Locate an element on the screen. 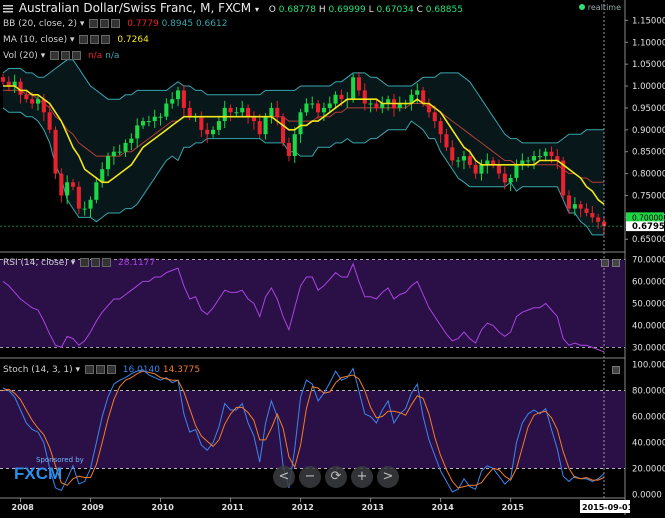  reset-chart-button: ⟳ is located at coordinates (336, 477).